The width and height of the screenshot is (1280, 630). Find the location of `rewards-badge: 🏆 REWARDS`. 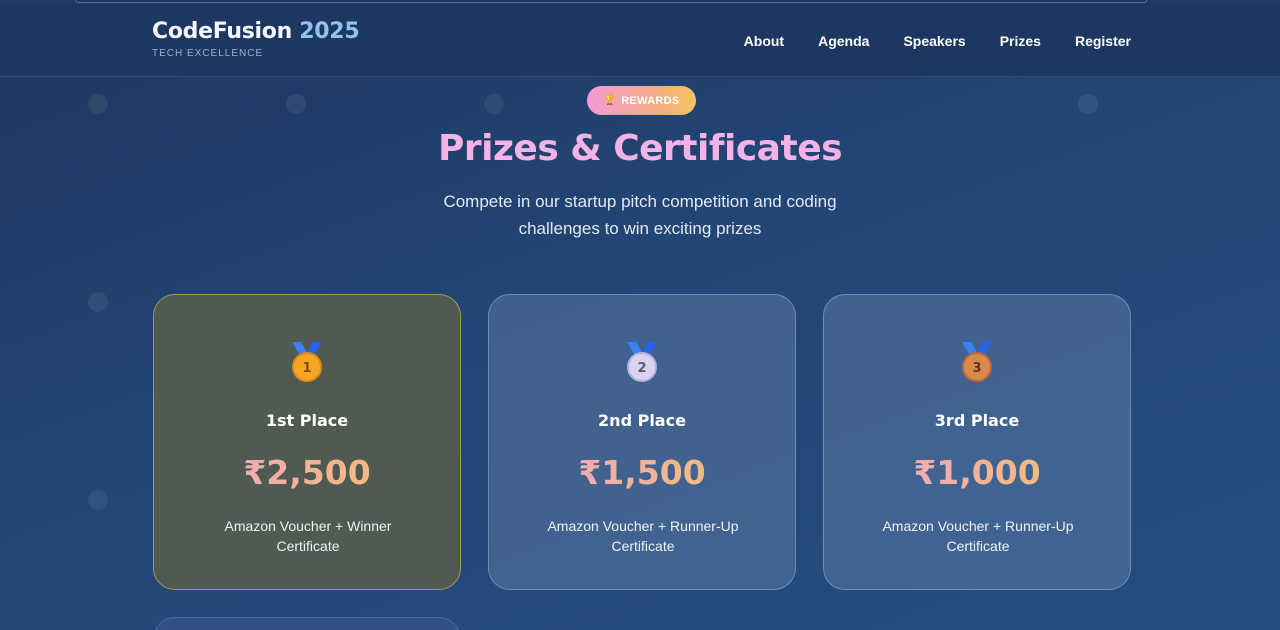

rewards-badge: 🏆 REWARDS is located at coordinates (641, 100).